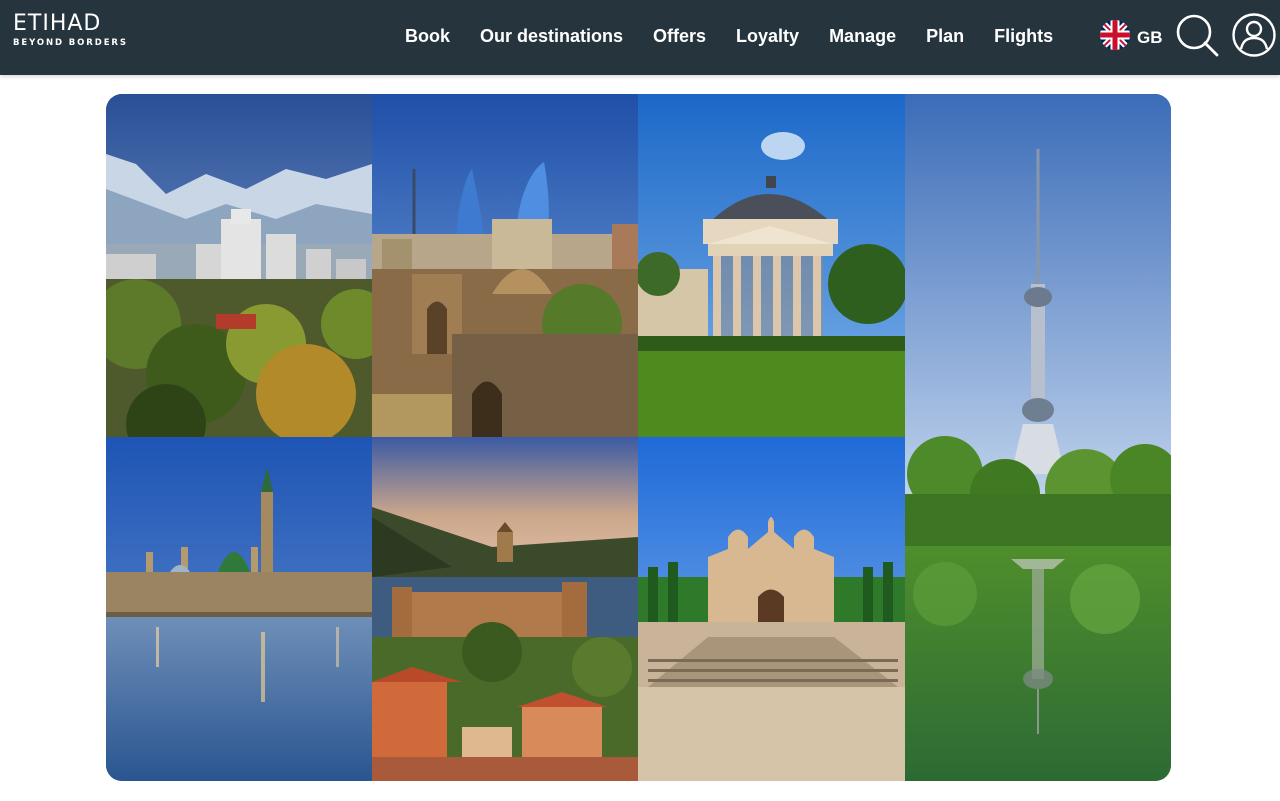  I want to click on search-icon, so click(1197, 35).